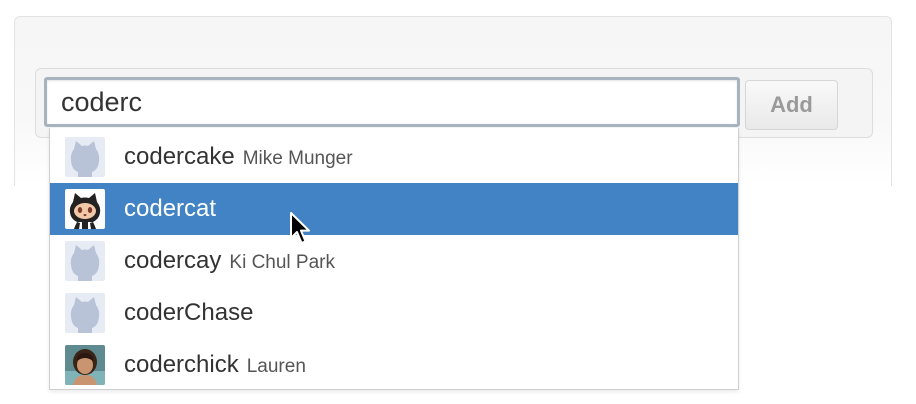 This screenshot has width=916, height=404. I want to click on suggestion-username: codercat, so click(170, 208).